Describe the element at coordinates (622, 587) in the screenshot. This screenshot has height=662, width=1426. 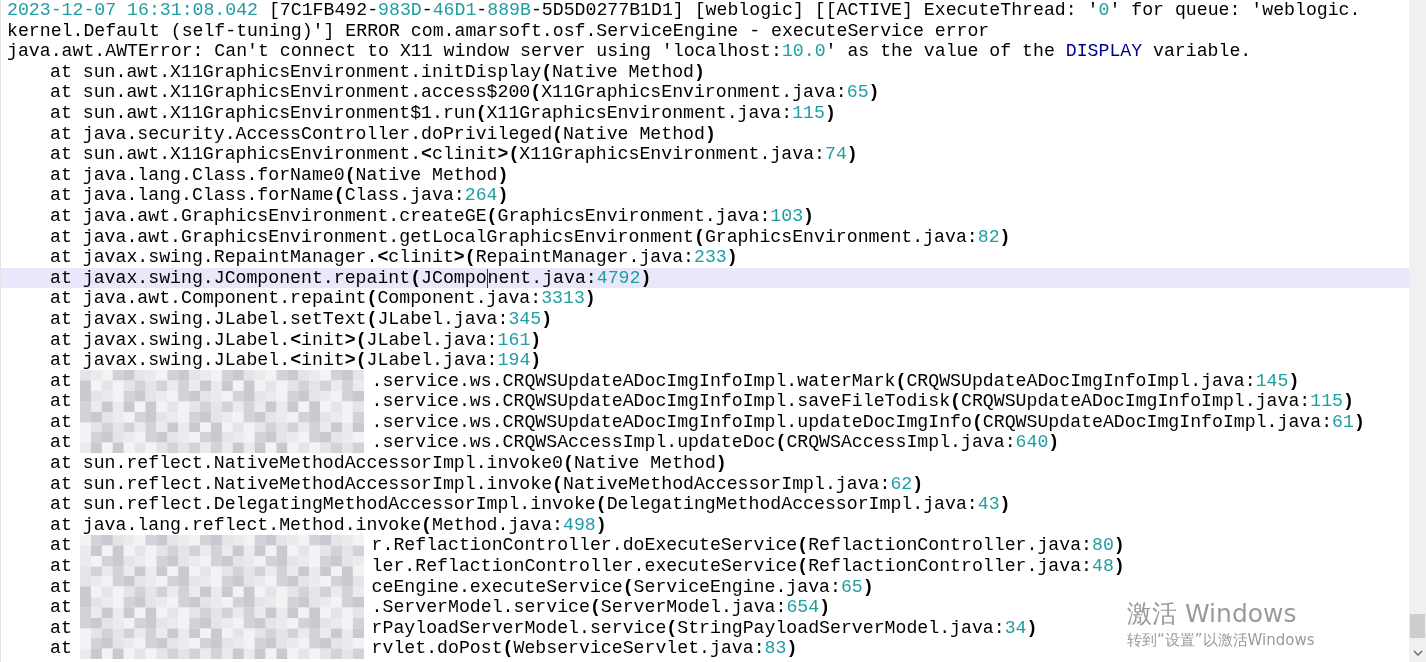
I see `code-text: ceEngine.executeService(ServiceEngine.java:65)` at that location.